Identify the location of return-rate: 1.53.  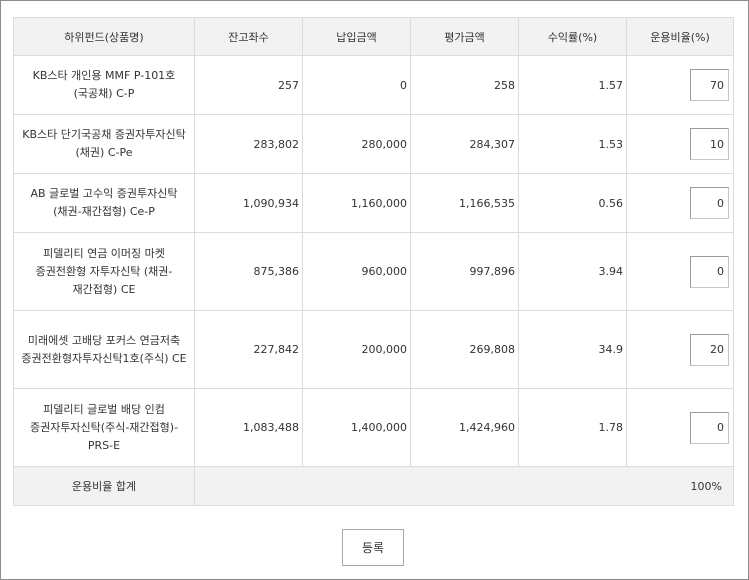
(572, 144).